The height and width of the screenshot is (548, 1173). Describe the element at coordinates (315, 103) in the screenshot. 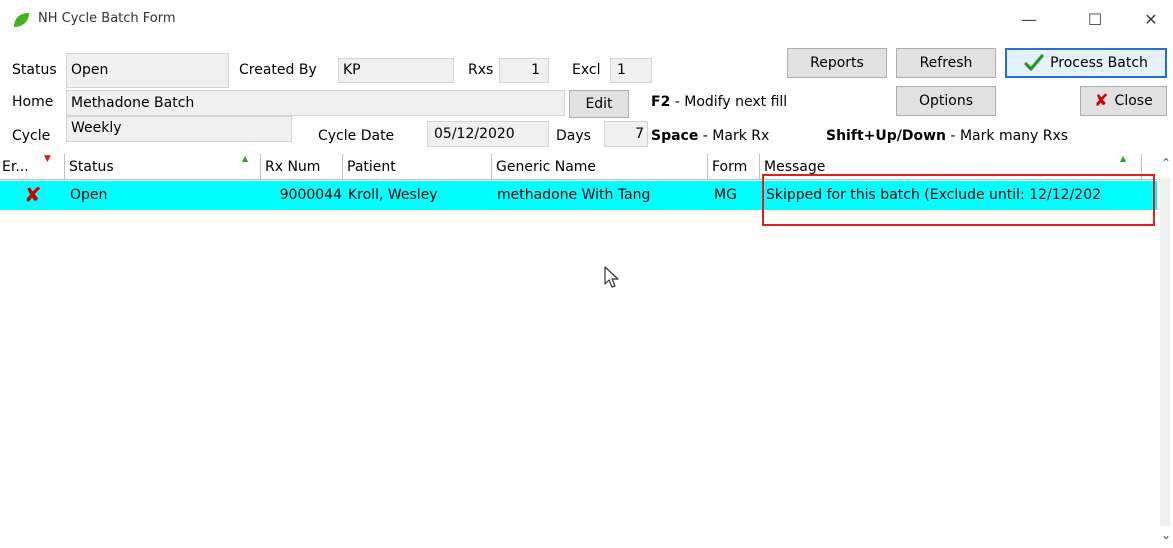

I see `home-field: Methadone Batch` at that location.